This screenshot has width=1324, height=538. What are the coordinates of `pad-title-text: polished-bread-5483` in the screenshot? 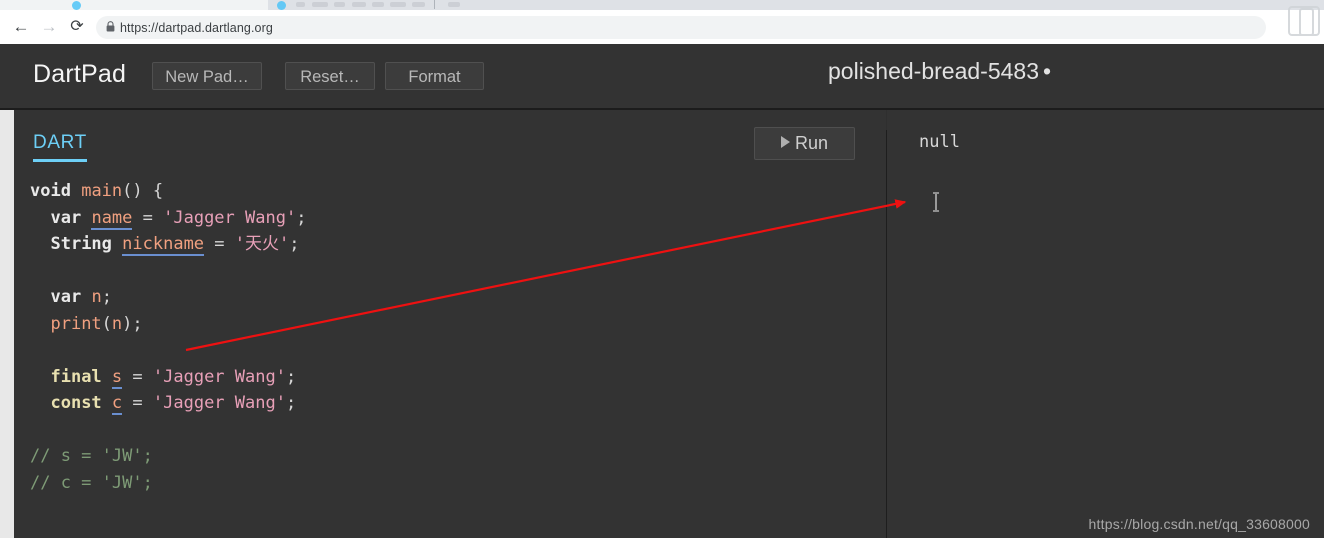 It's located at (933, 71).